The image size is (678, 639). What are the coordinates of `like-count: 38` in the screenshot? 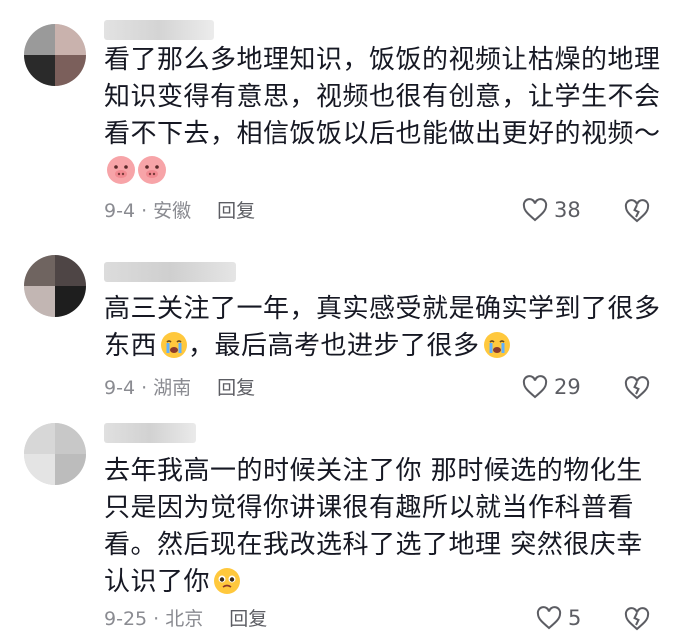 It's located at (567, 210).